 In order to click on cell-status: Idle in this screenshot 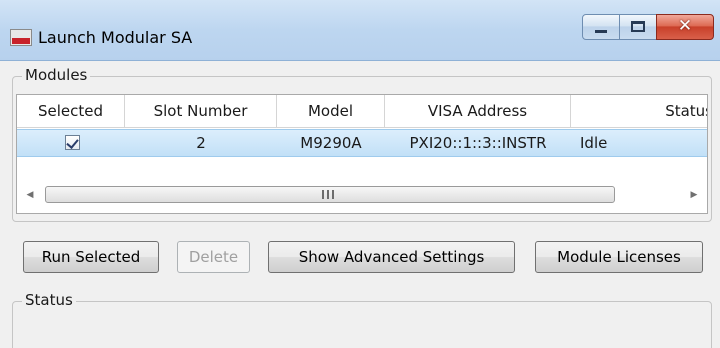, I will do `click(594, 143)`.